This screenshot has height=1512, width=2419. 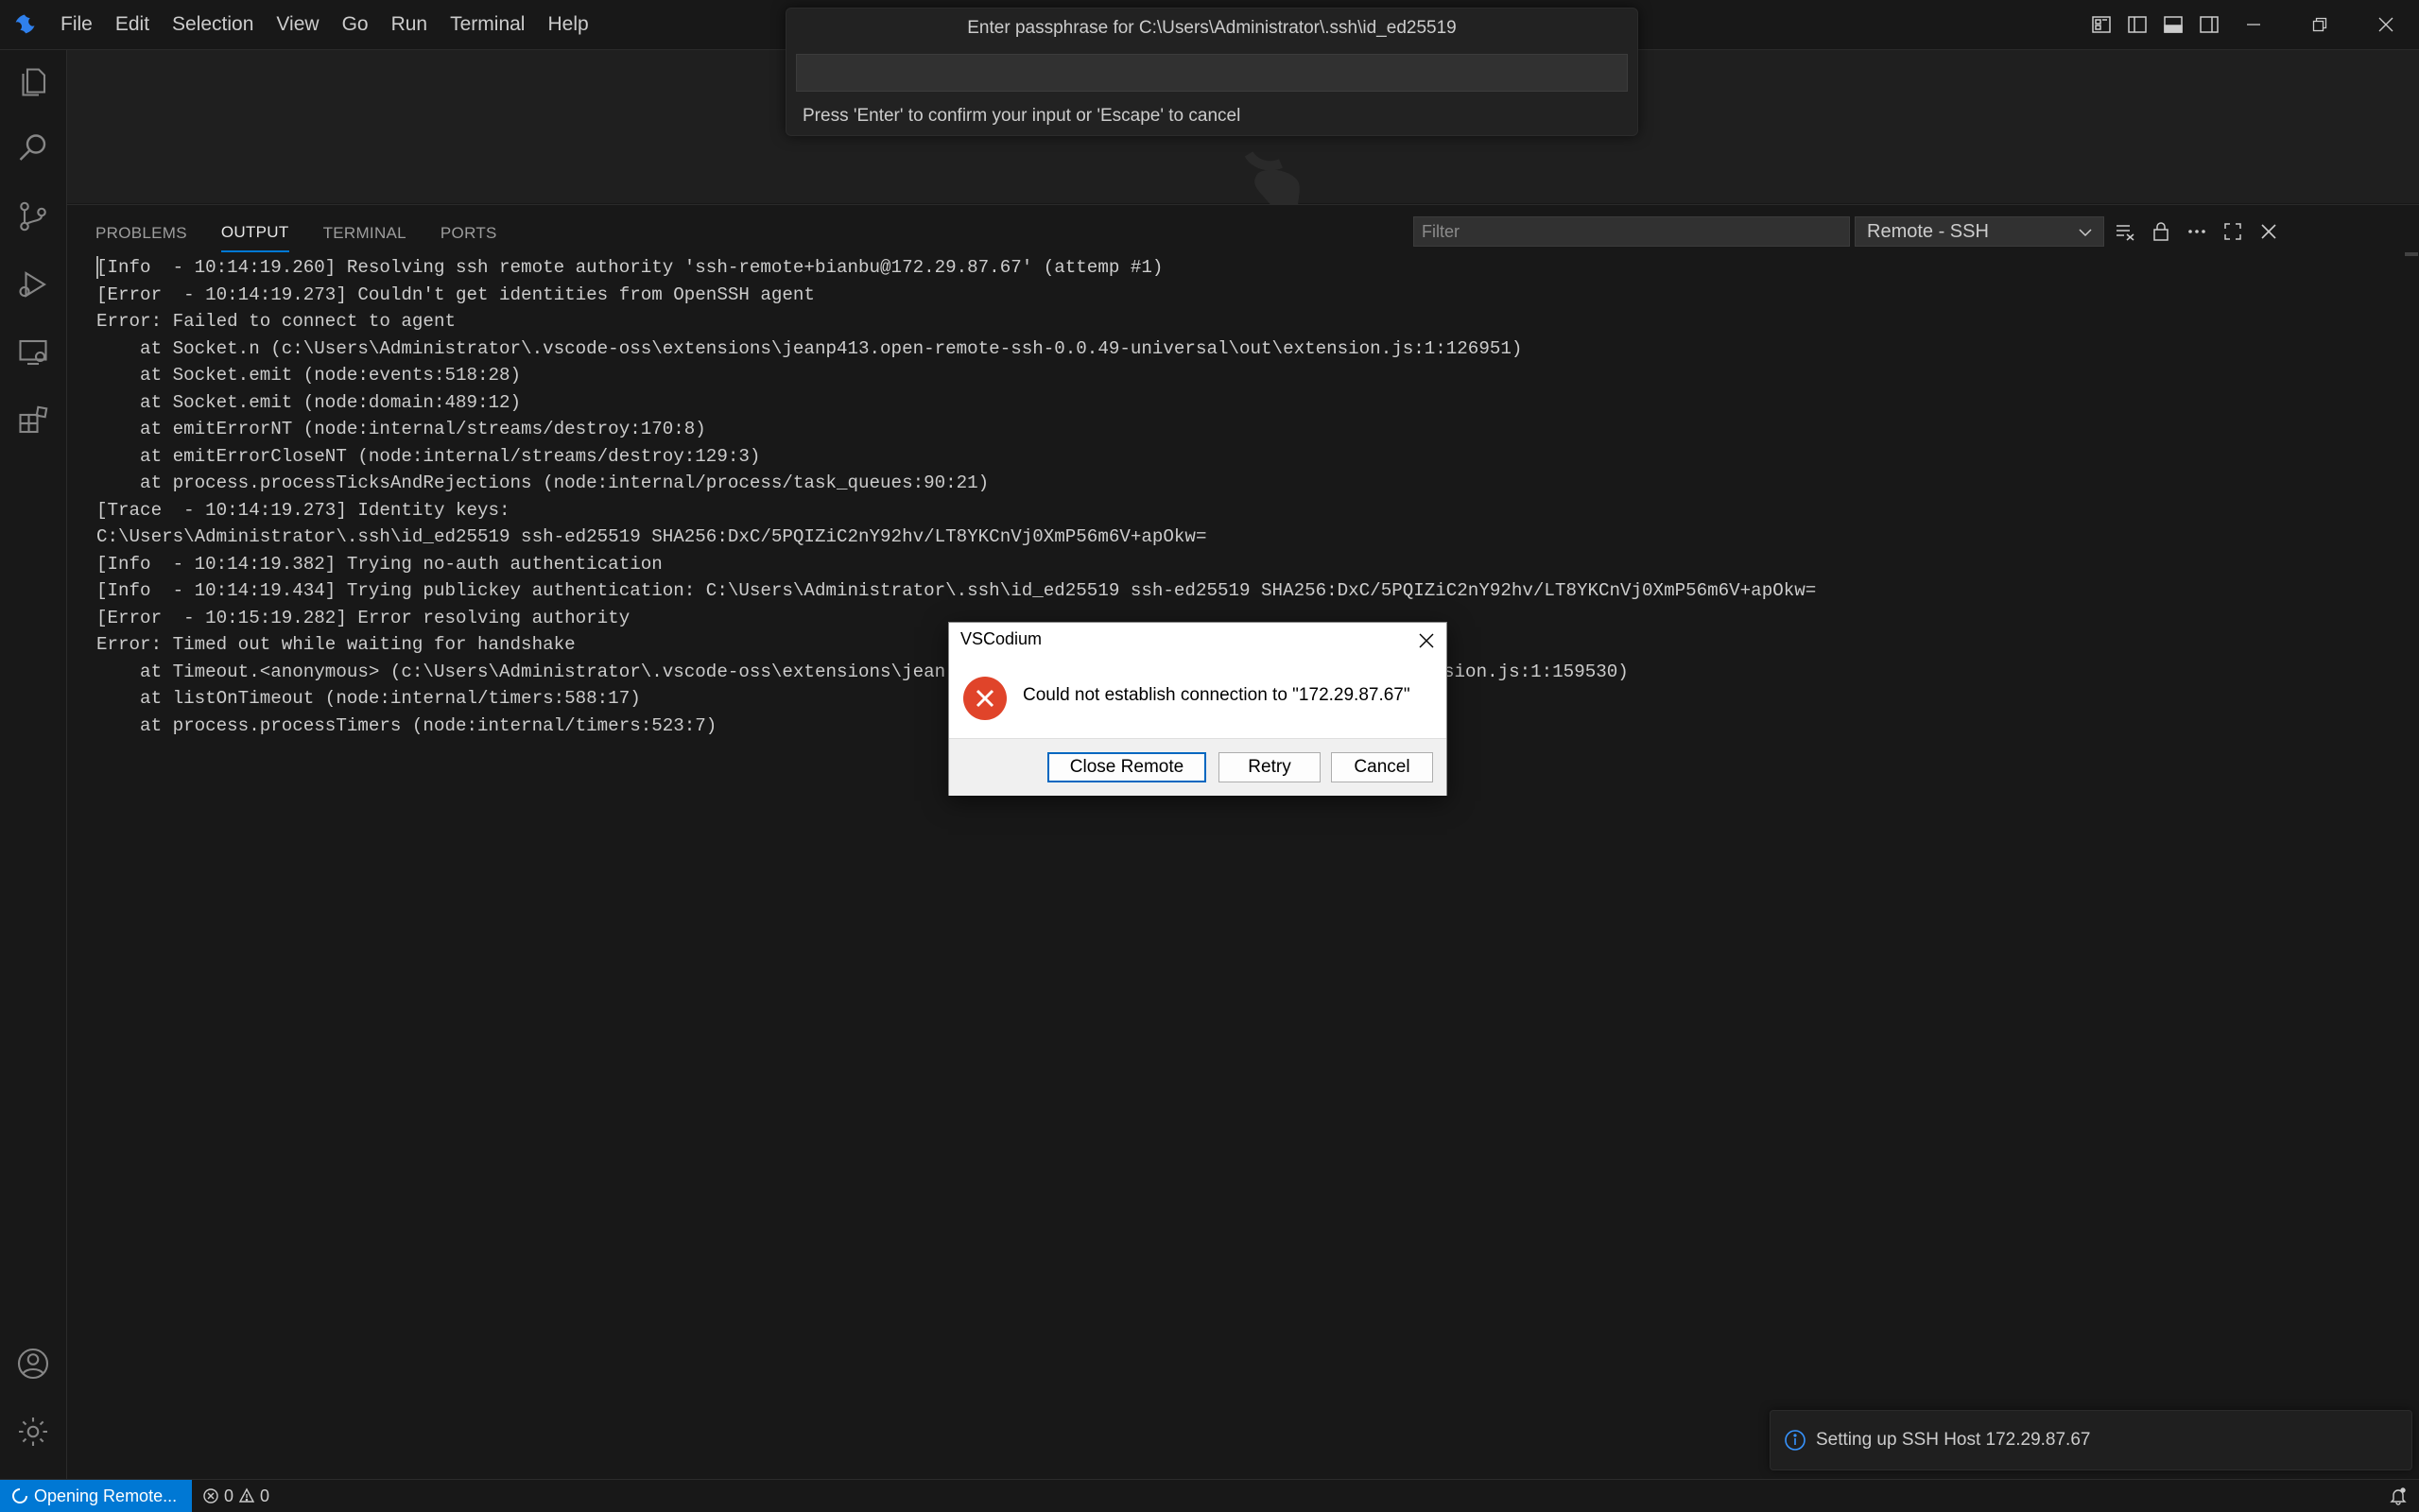 What do you see at coordinates (33, 1364) in the screenshot?
I see `accounts-icon` at bounding box center [33, 1364].